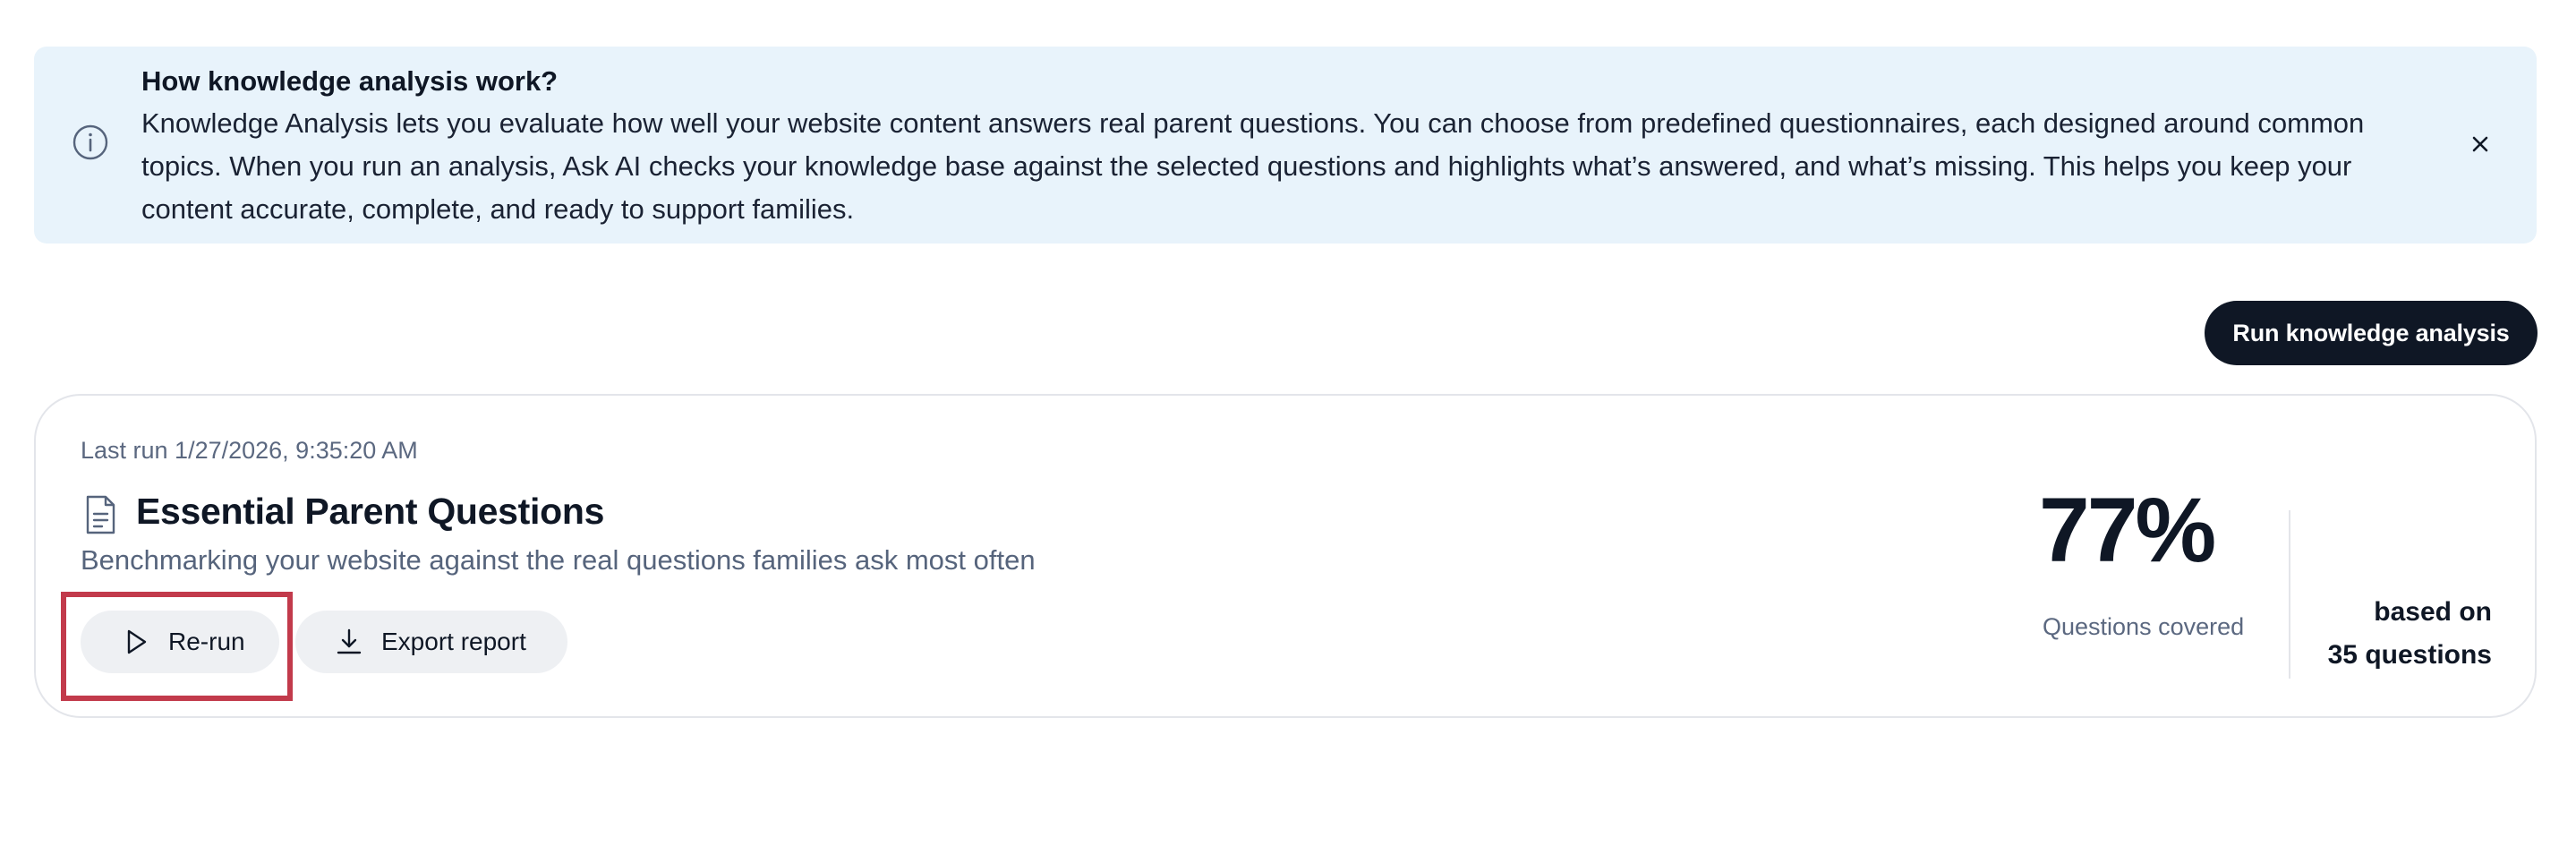 This screenshot has width=2576, height=863. I want to click on metric-divider, so click(2289, 594).